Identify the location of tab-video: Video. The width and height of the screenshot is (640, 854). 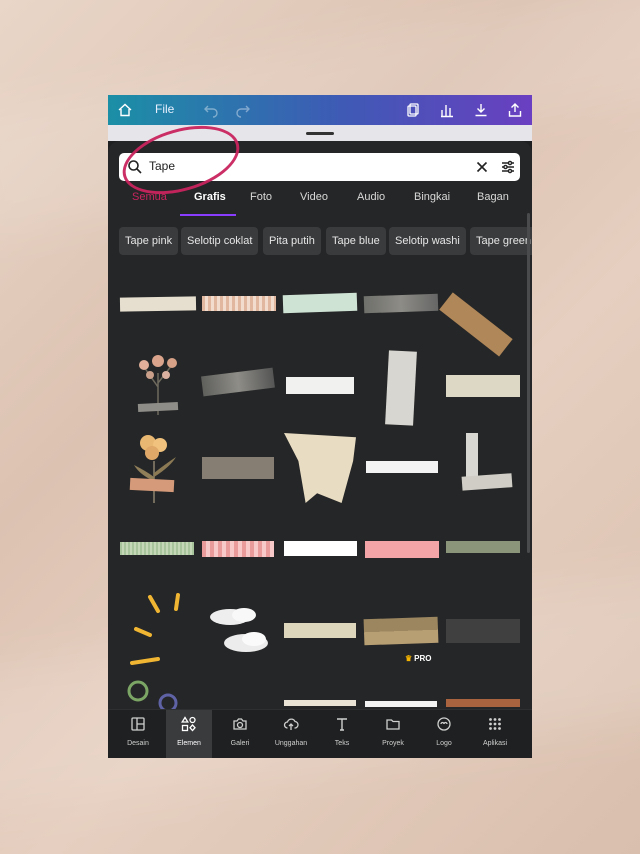
(314, 197).